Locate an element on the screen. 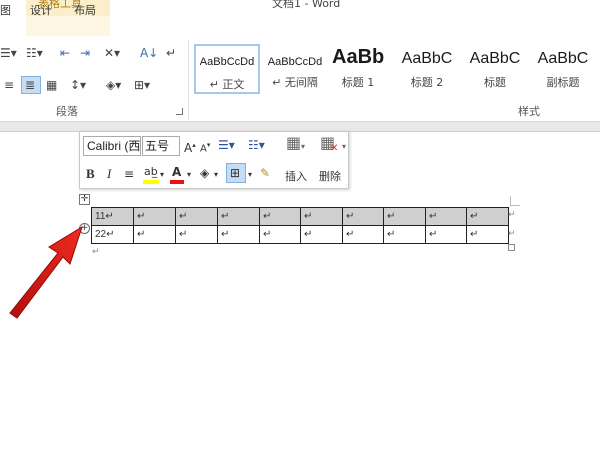  highlight-icon: ab̲ is located at coordinates (151, 172).